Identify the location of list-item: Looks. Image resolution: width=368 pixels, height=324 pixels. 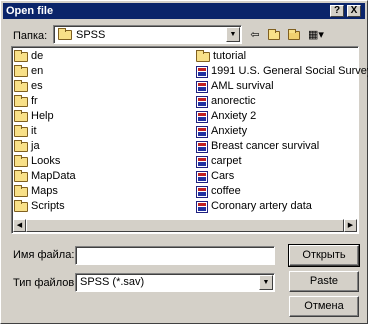
(45, 161).